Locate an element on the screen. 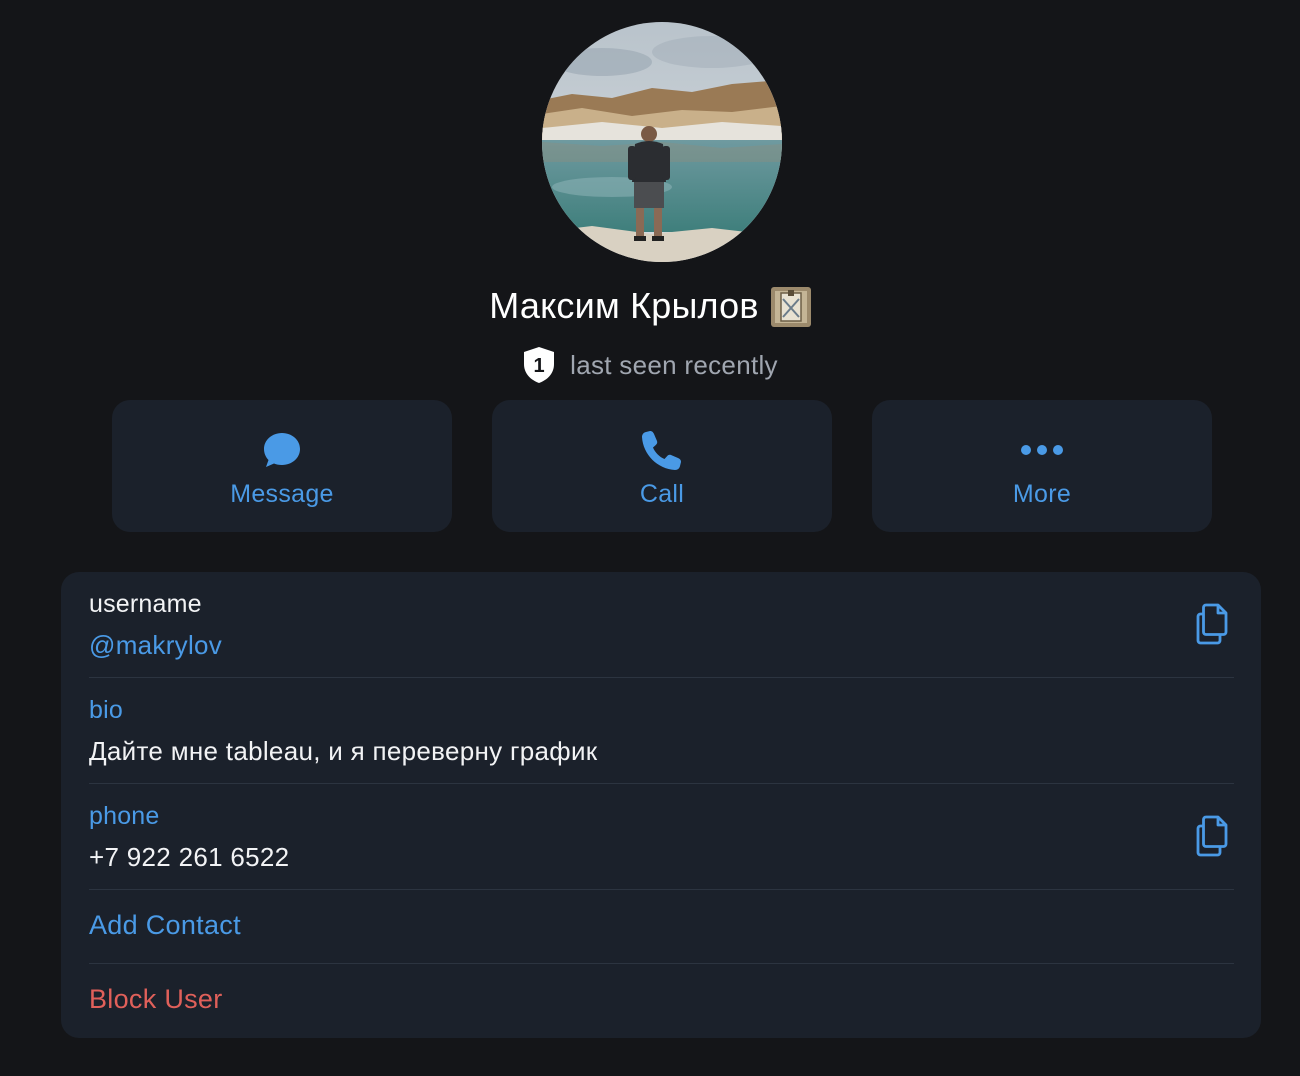  add-contact-button: Add Contact is located at coordinates (165, 925).